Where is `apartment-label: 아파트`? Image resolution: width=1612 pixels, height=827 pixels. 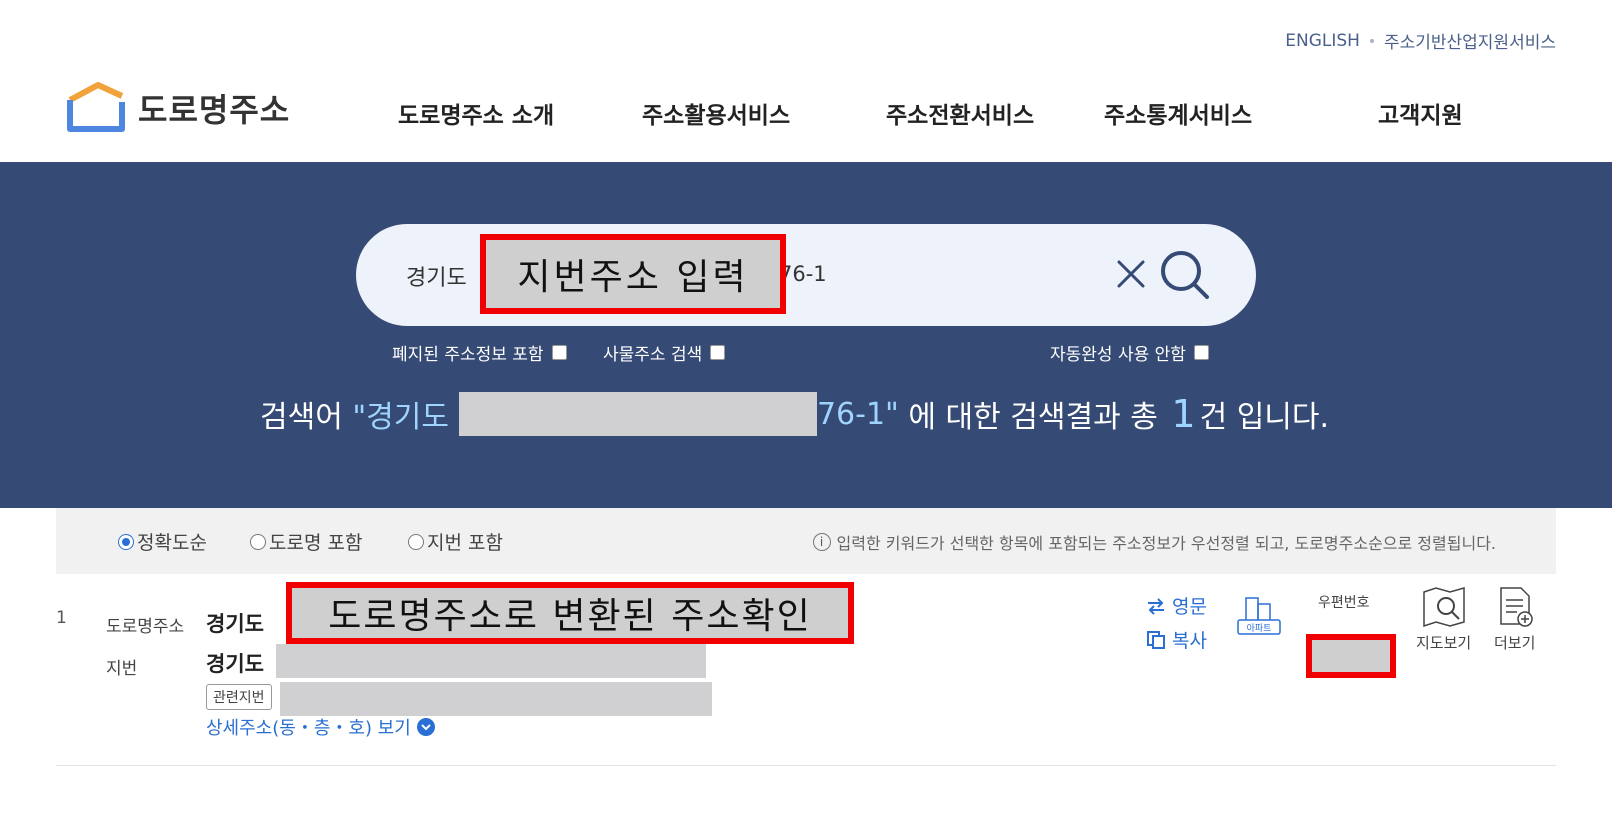
apartment-label: 아파트 is located at coordinates (1259, 628).